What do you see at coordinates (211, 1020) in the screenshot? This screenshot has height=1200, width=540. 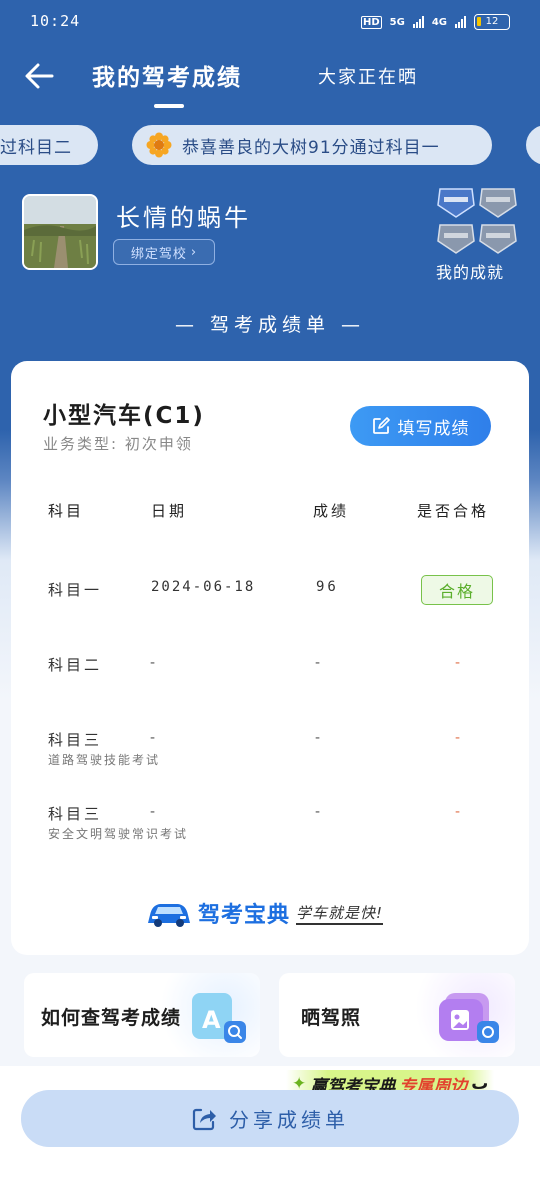 I see `svg-text: A` at bounding box center [211, 1020].